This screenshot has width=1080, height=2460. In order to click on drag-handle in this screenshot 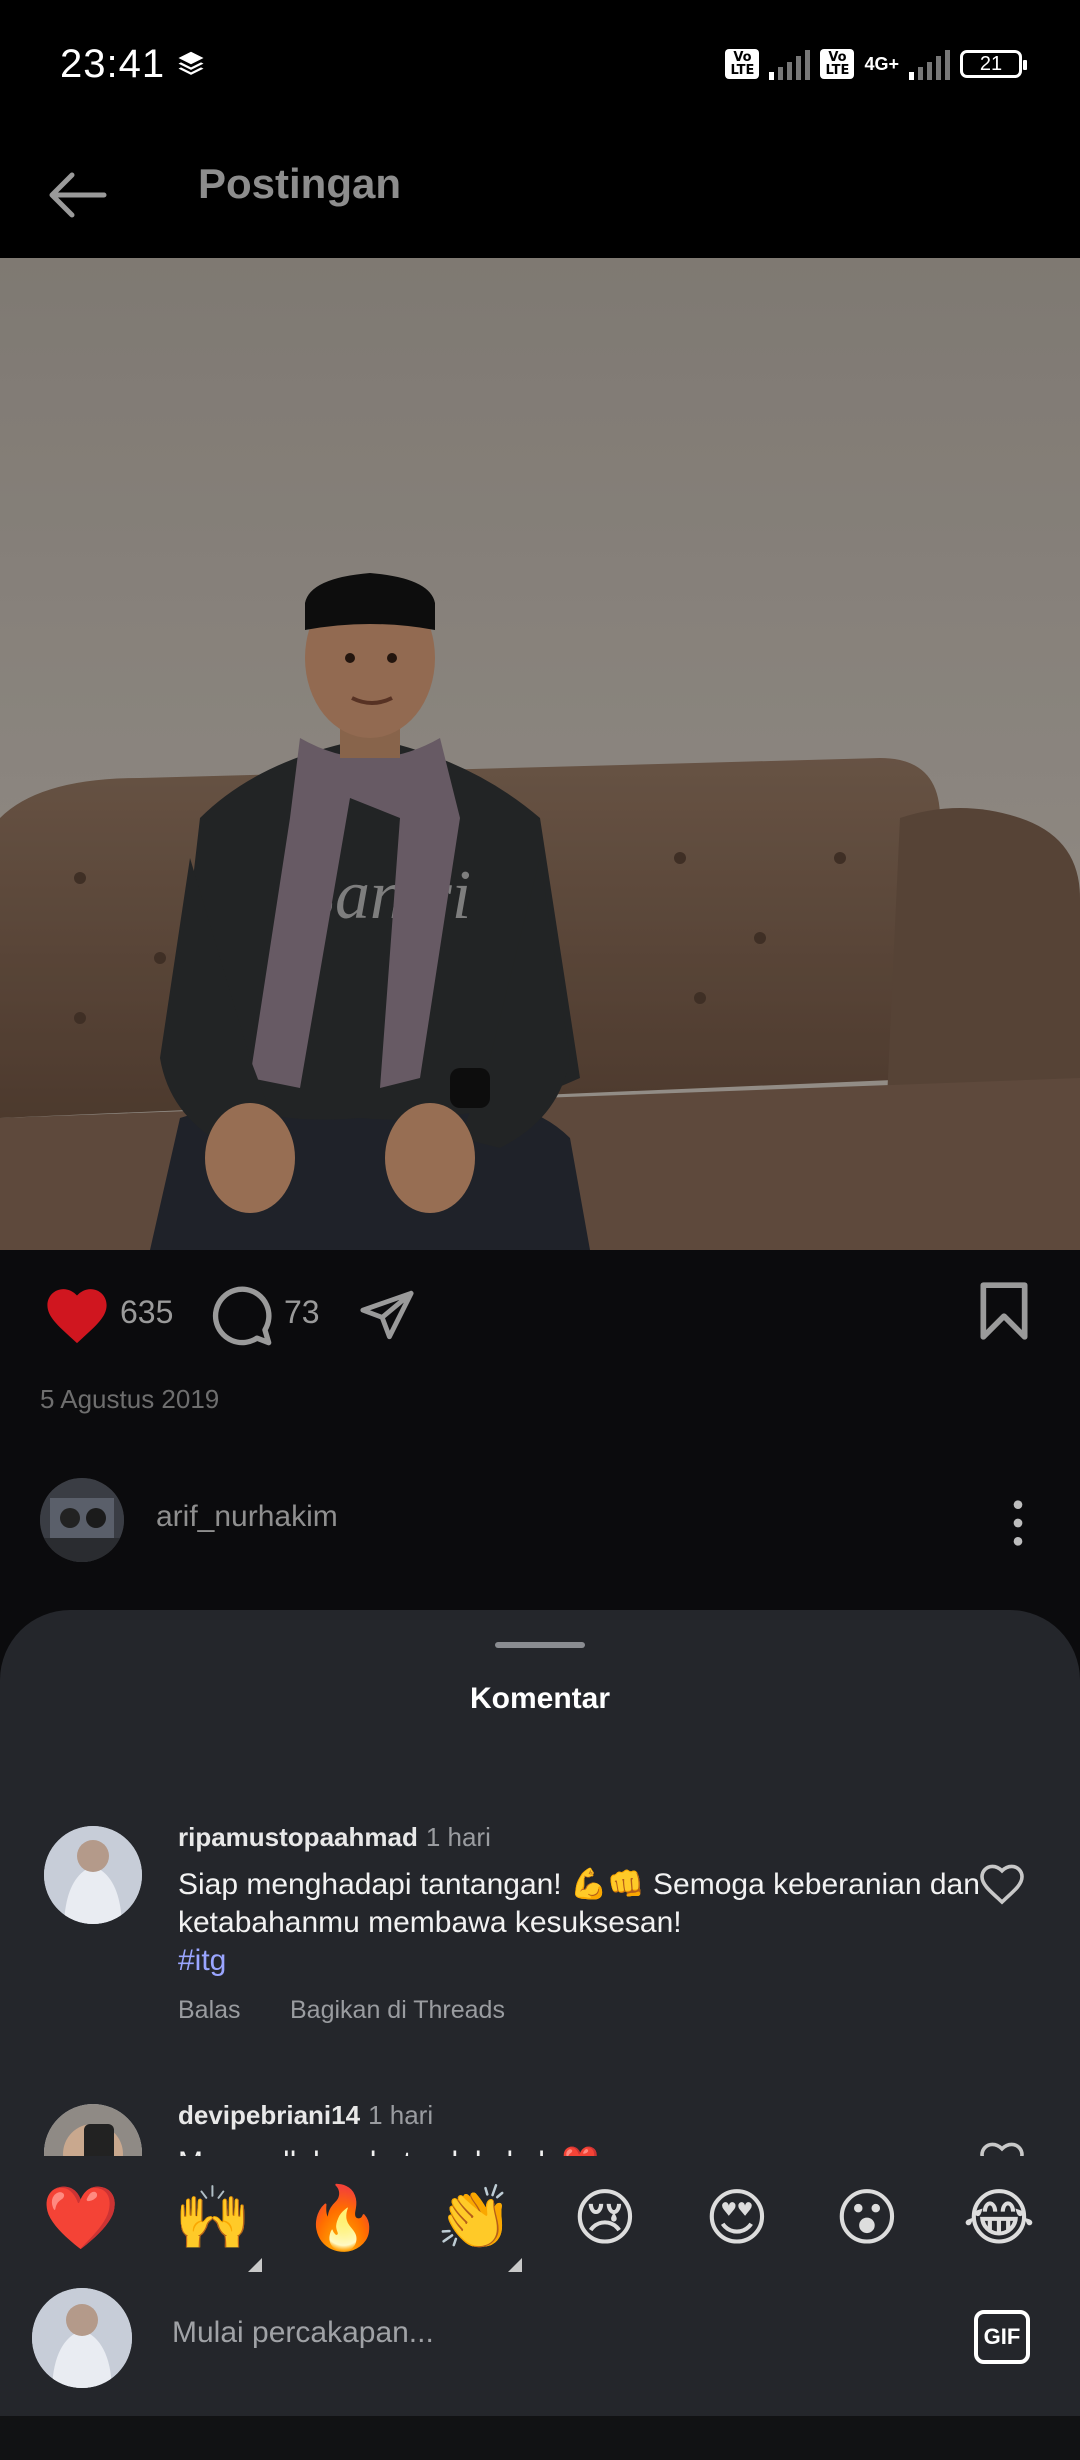, I will do `click(540, 1645)`.